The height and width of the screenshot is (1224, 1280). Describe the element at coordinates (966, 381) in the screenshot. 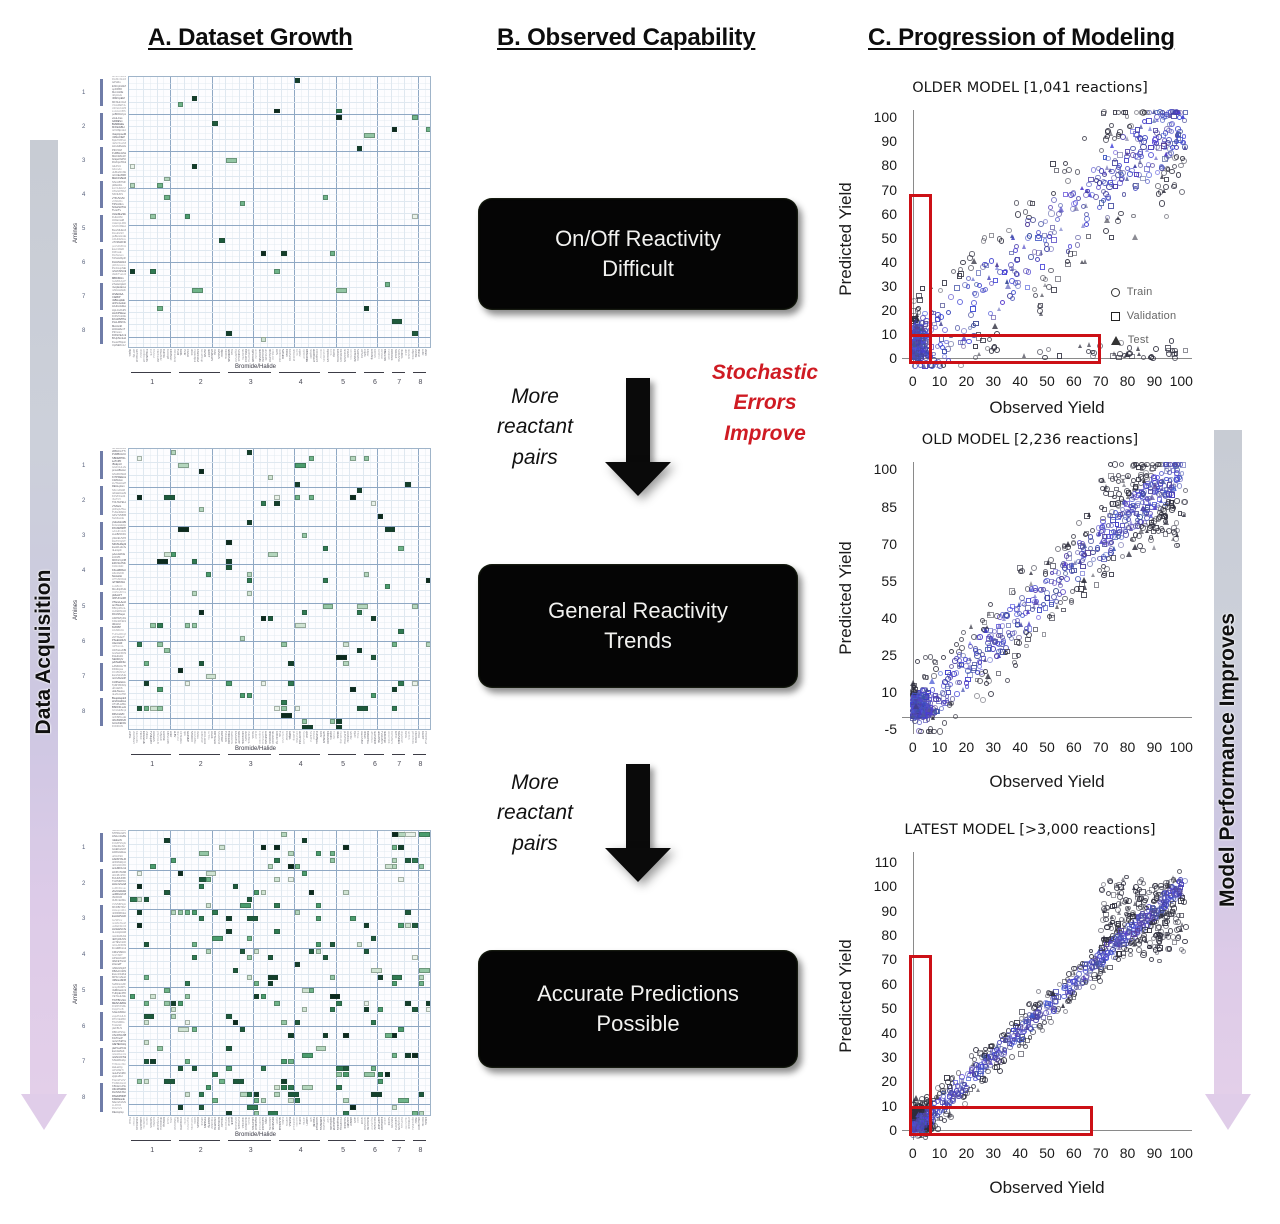

I see `x-axis-tick-label: 20` at that location.